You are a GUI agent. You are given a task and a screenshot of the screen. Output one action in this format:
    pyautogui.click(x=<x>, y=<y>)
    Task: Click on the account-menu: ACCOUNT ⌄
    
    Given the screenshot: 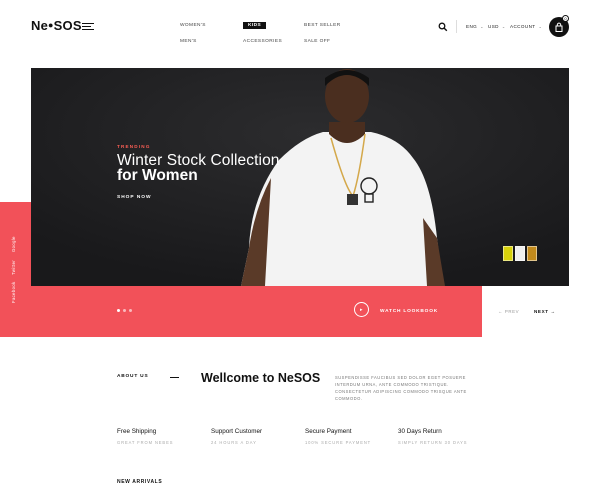 What is the action you would take?
    pyautogui.click(x=526, y=26)
    